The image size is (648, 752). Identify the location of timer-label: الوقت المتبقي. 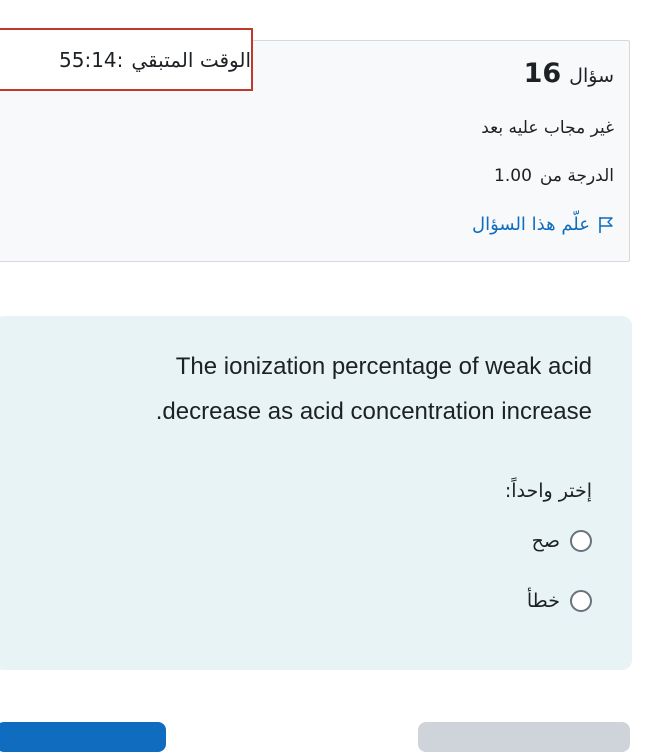
(191, 59).